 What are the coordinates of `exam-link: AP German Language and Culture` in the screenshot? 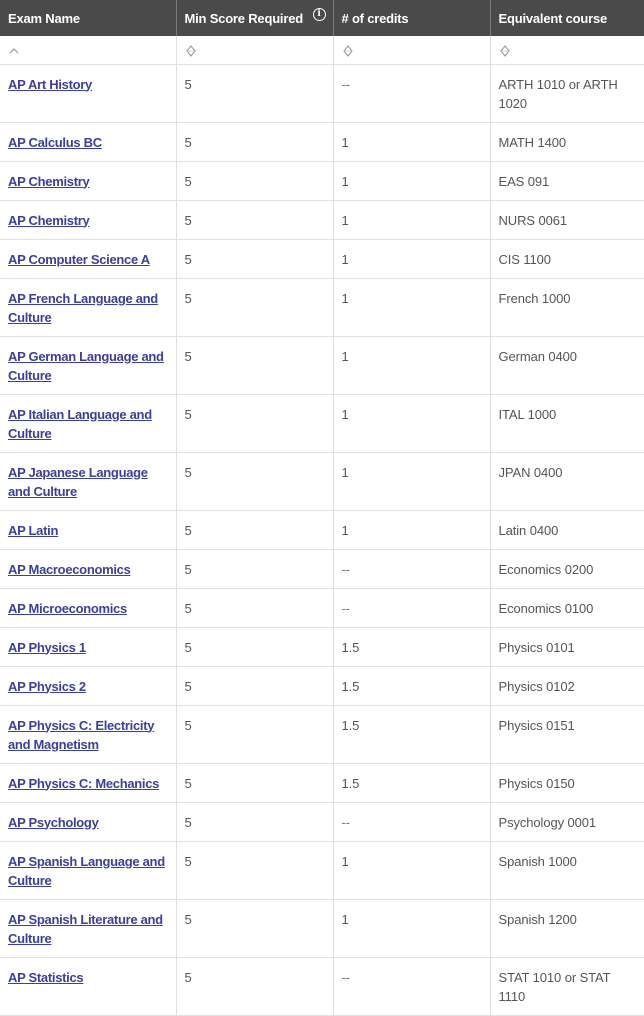 It's located at (86, 366).